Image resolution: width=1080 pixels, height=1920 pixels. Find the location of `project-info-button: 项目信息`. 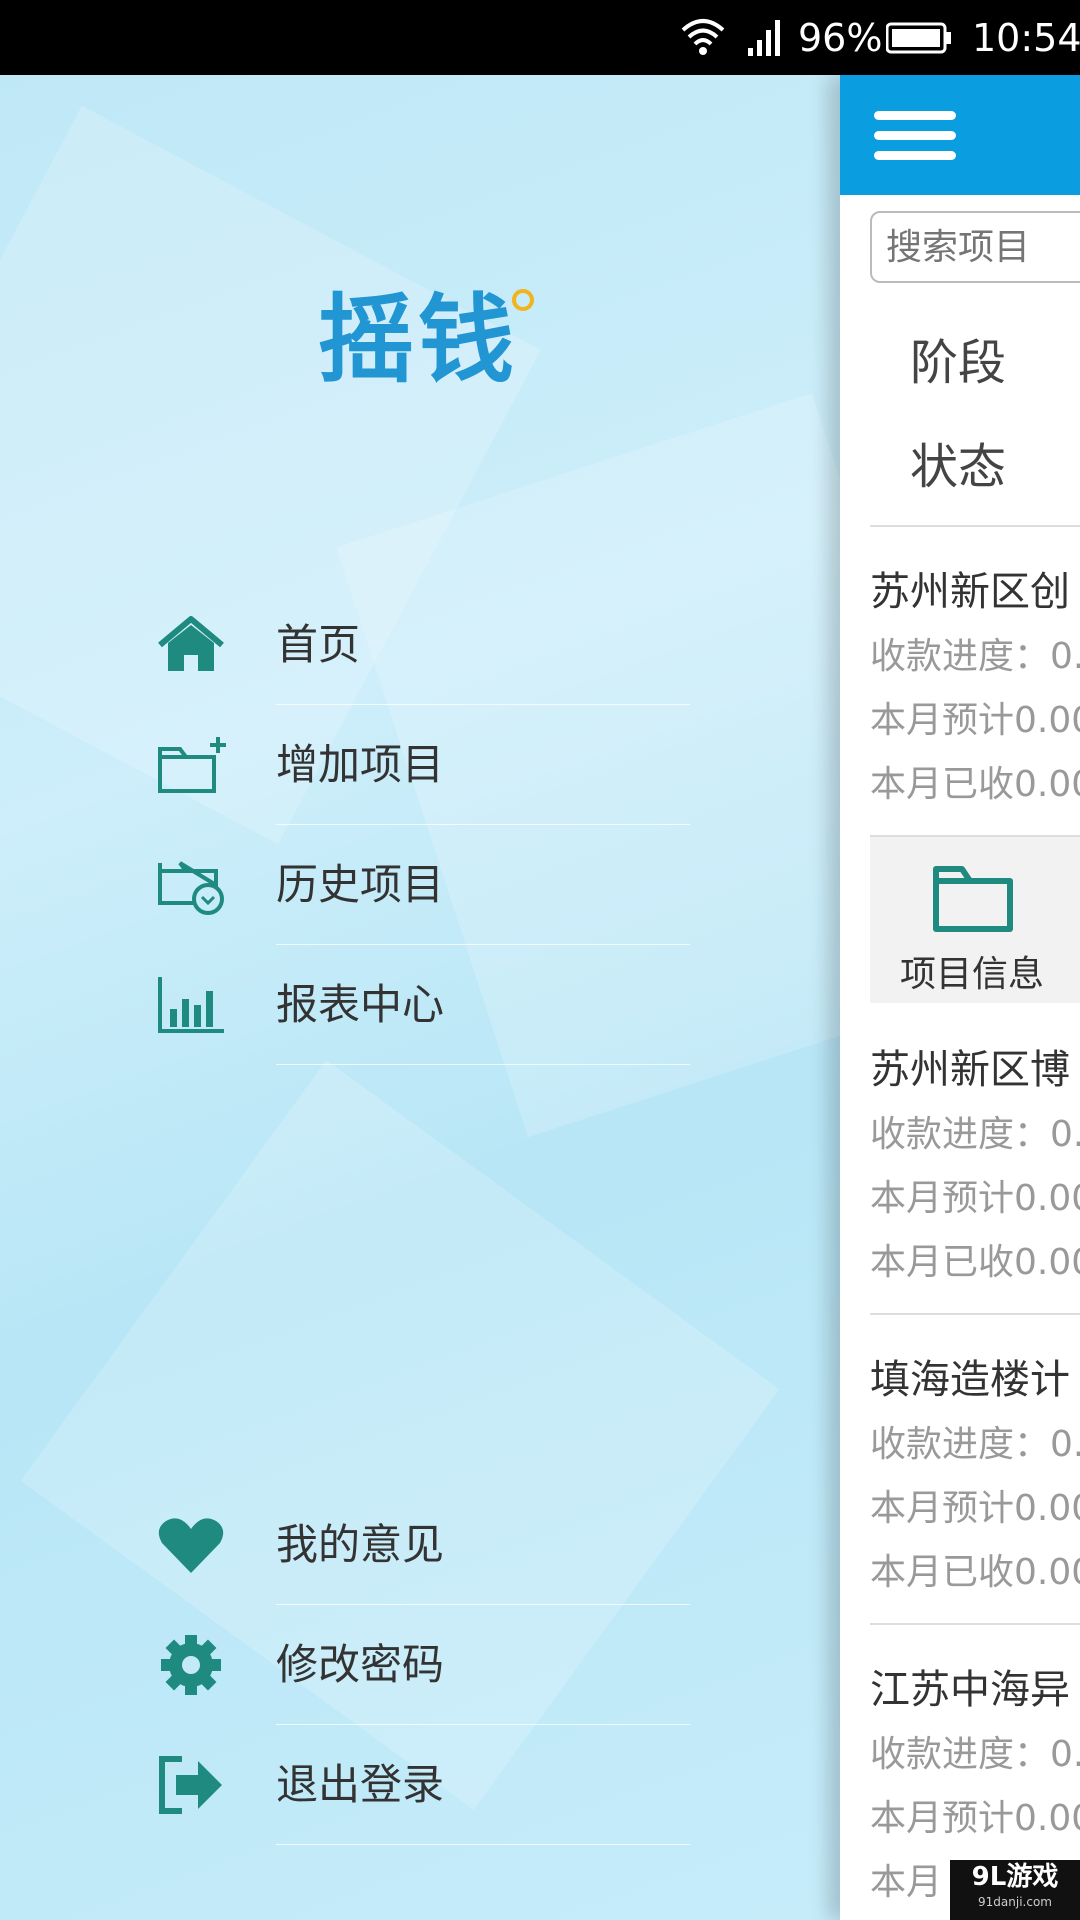

project-info-button: 项目信息 is located at coordinates (975, 920).